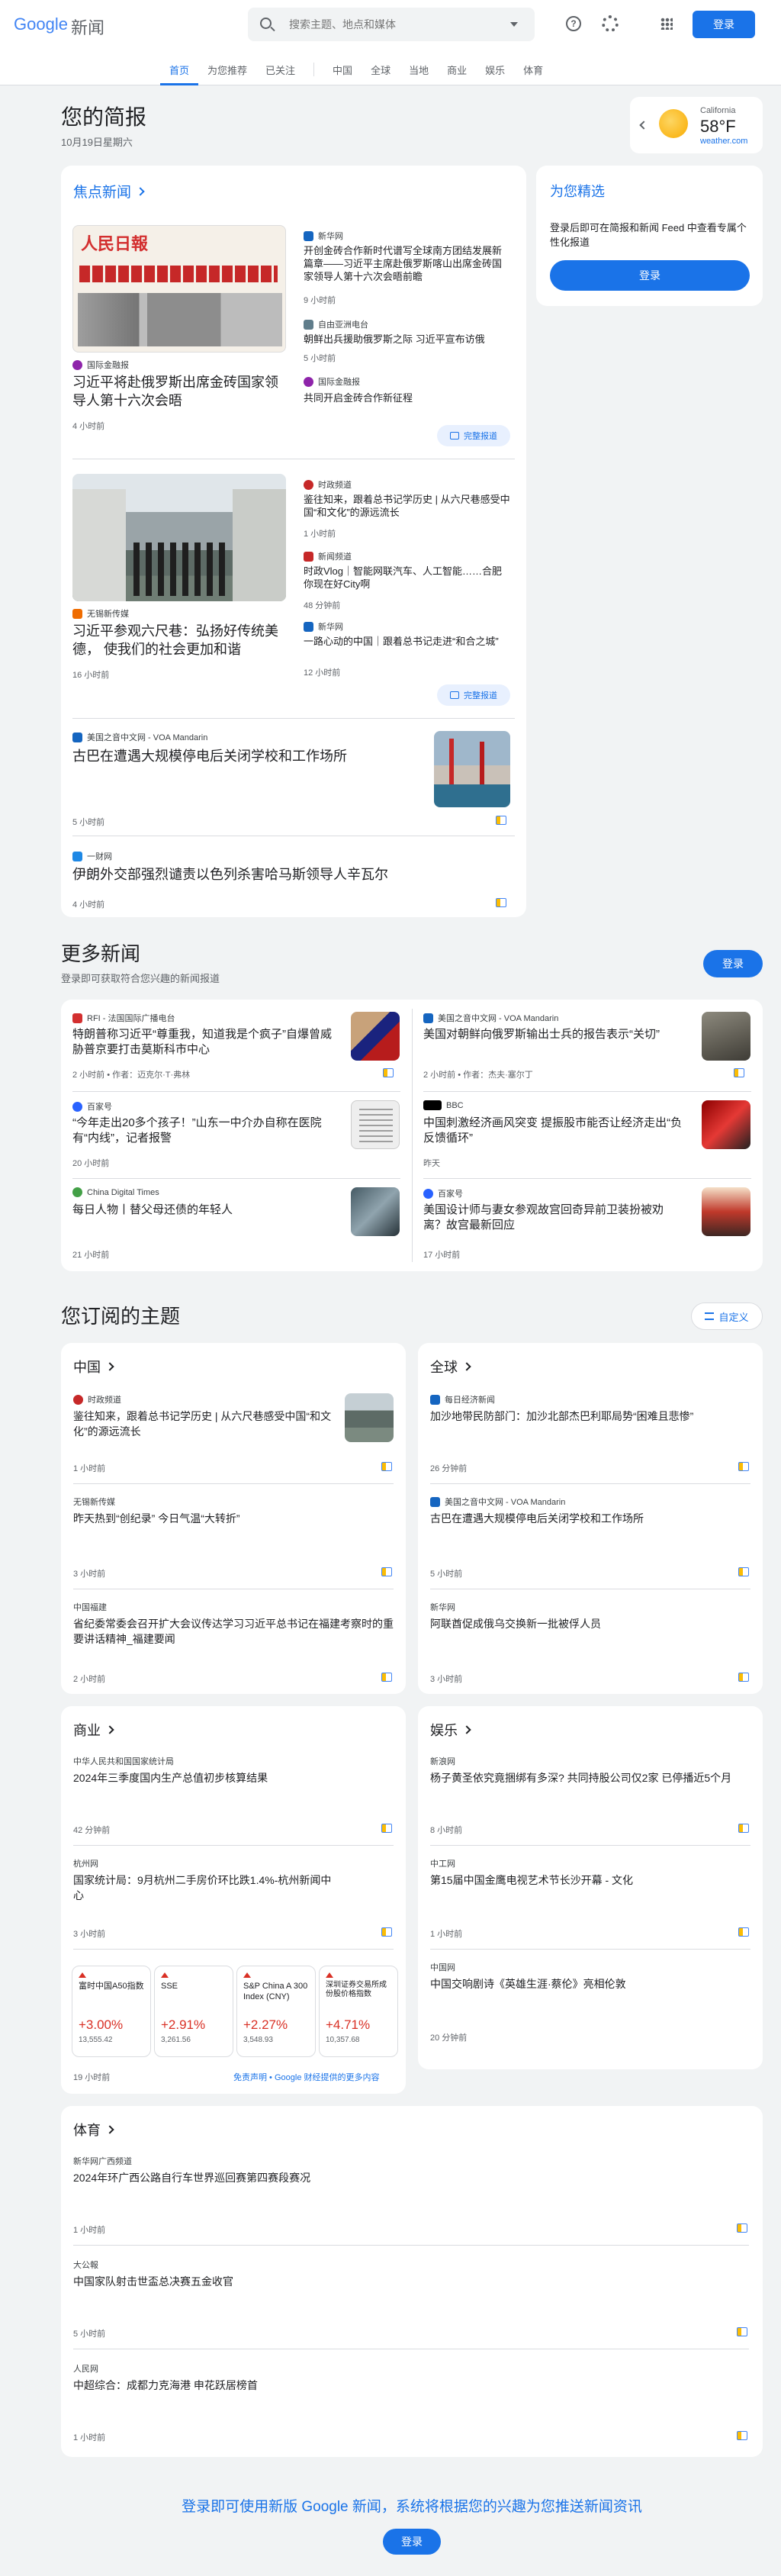 The width and height of the screenshot is (781, 2576). Describe the element at coordinates (743, 1932) in the screenshot. I see `ent-item2-coverage-icon` at that location.